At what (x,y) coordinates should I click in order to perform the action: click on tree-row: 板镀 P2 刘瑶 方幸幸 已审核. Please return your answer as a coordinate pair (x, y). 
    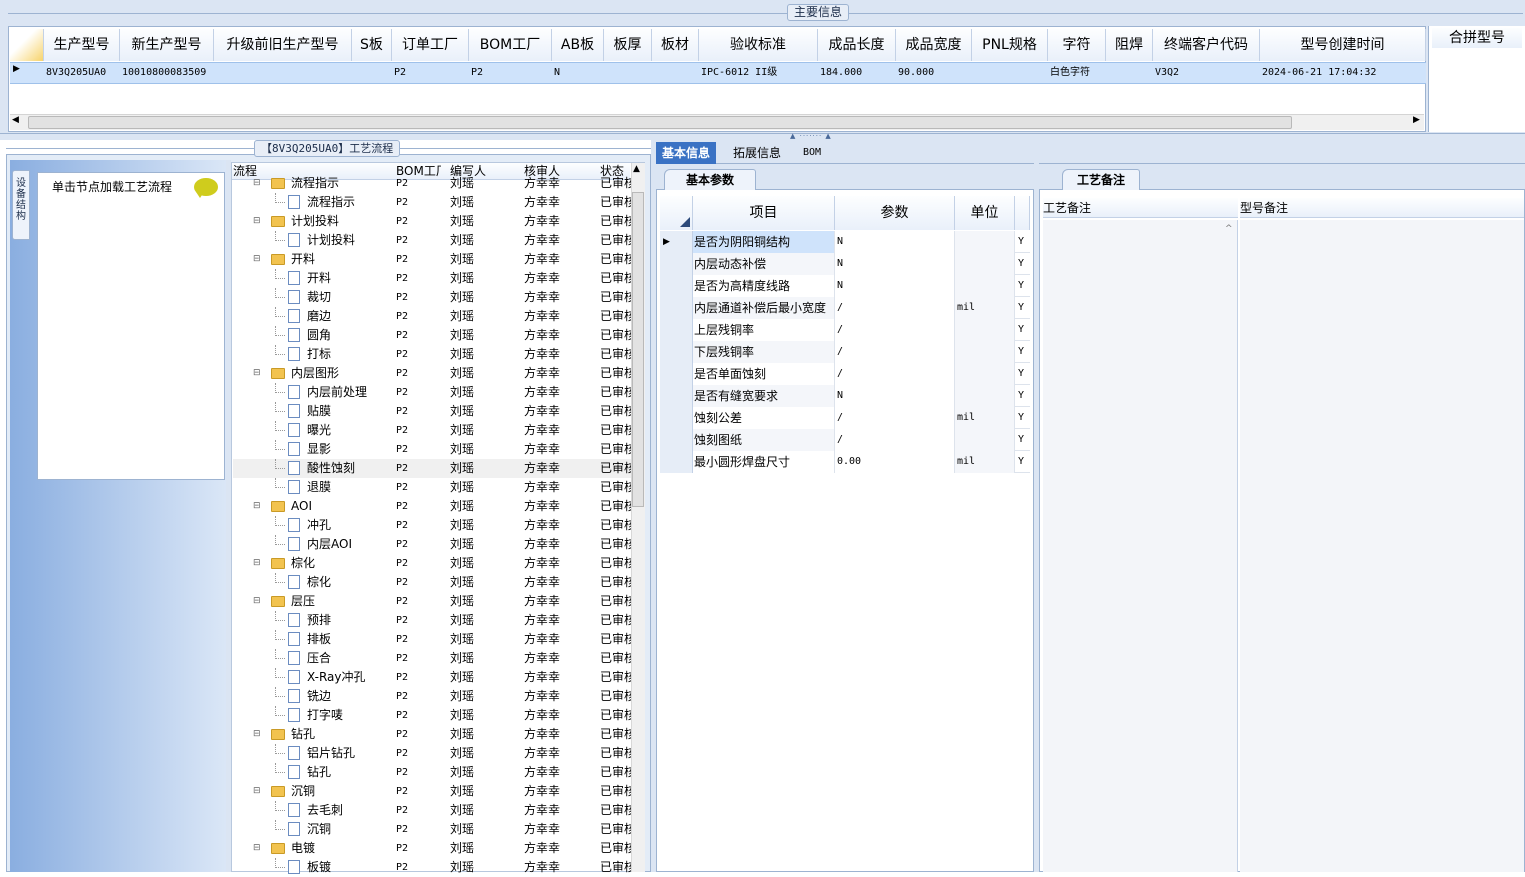
    Looking at the image, I should click on (432, 867).